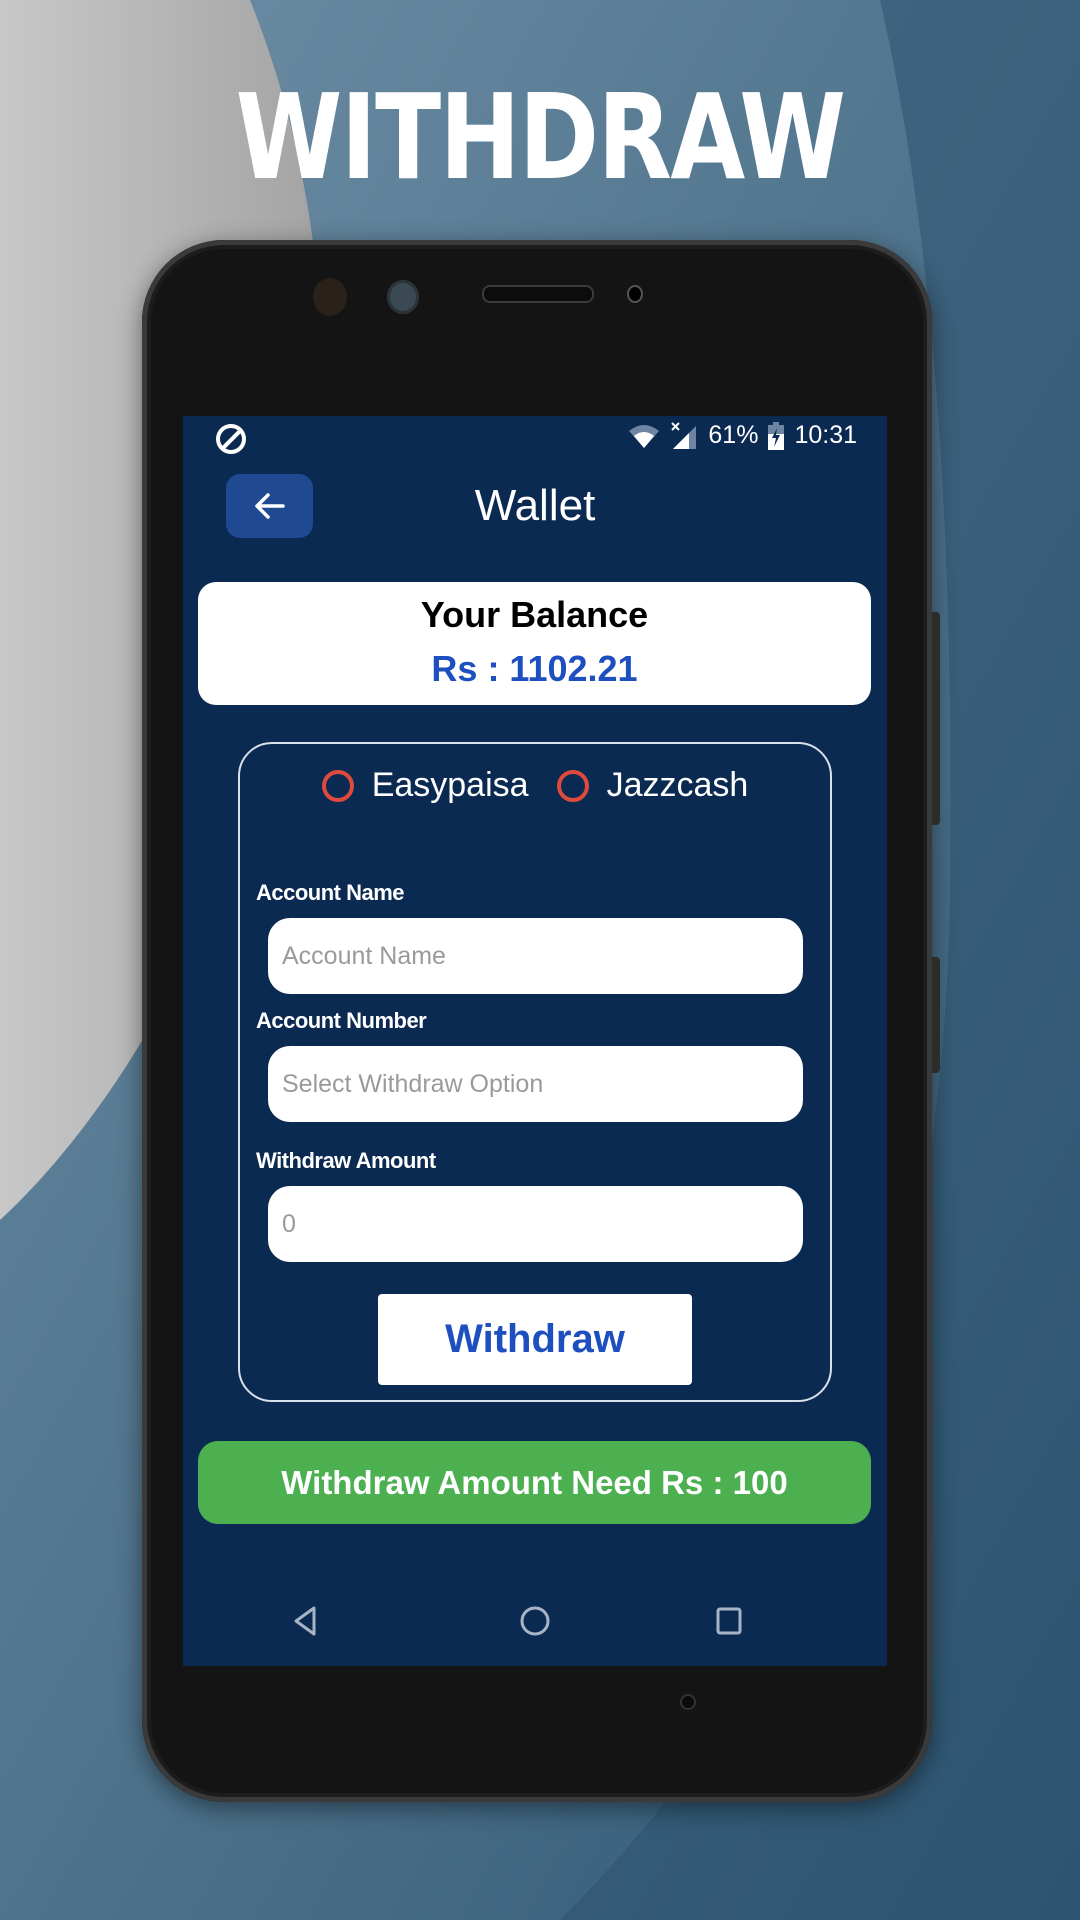 Image resolution: width=1080 pixels, height=1920 pixels. I want to click on front-sensor, so click(403, 297).